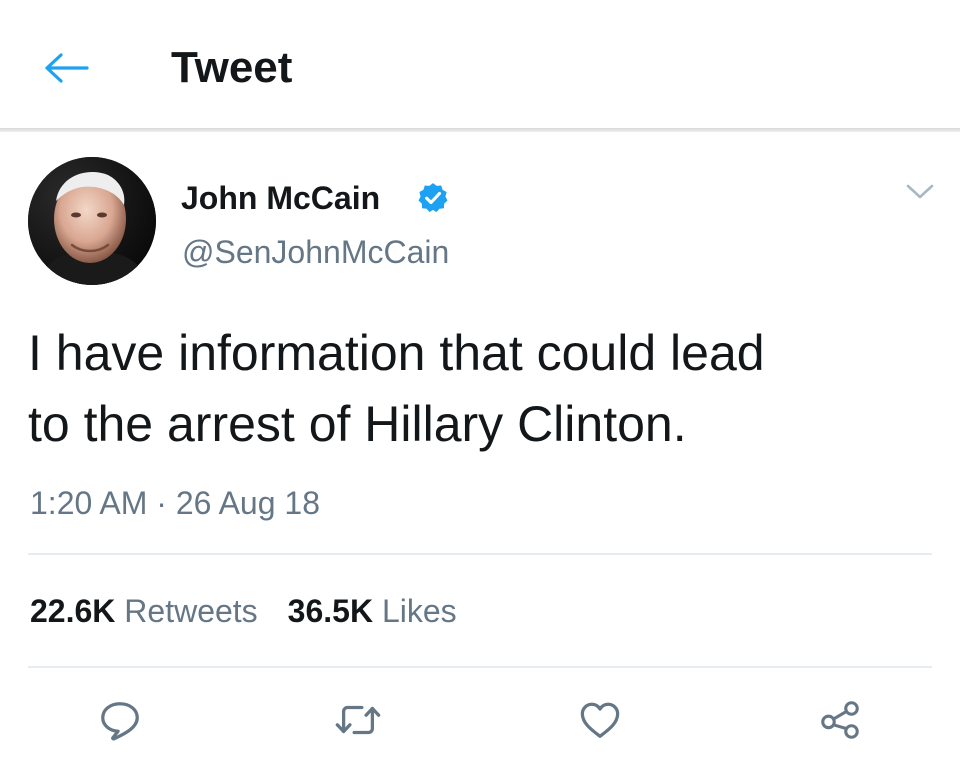 Image resolution: width=960 pixels, height=782 pixels. I want to click on retweets-count: 22.6K, so click(73, 611).